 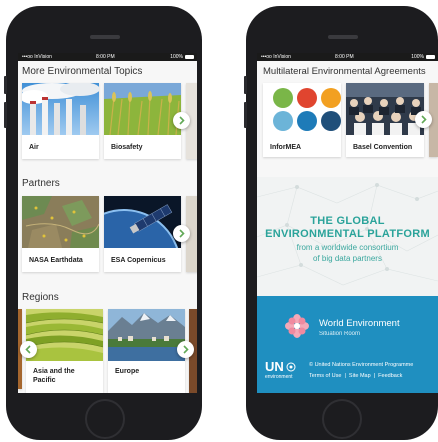 I want to click on partner-label-esa: ESA Copernicus, so click(x=138, y=260).